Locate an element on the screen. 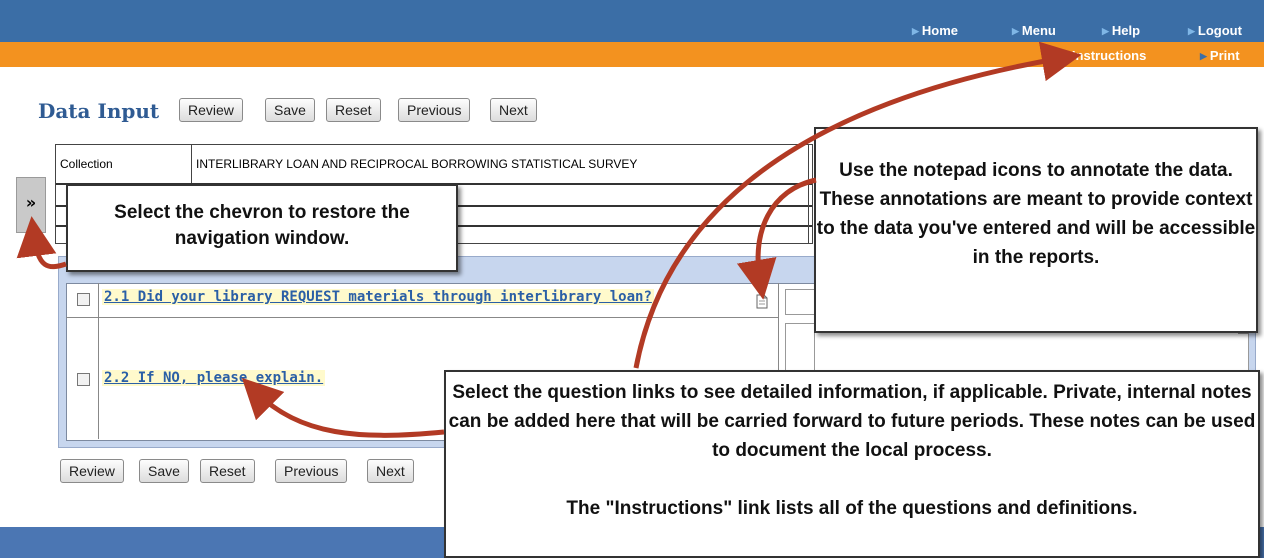 This screenshot has height=558, width=1264. save-button-bottom: Save is located at coordinates (164, 471).